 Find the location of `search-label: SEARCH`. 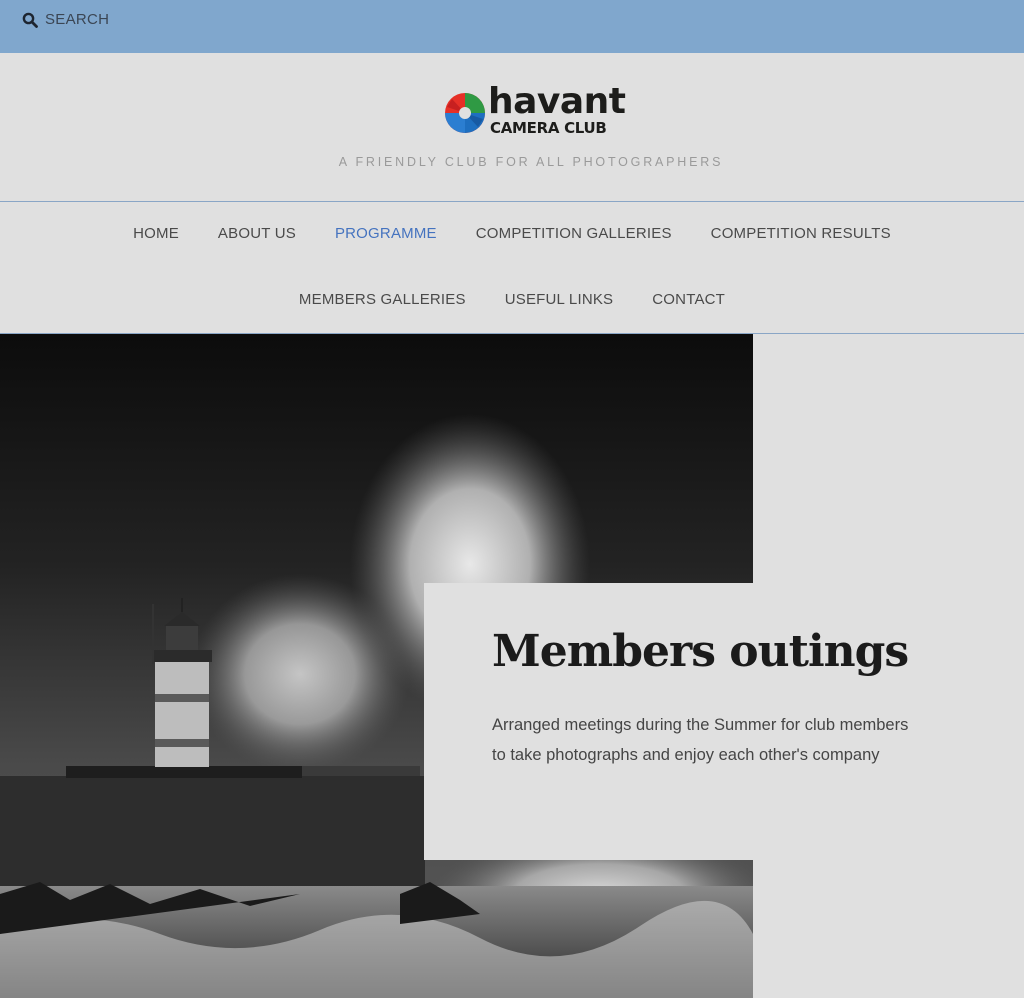

search-label: SEARCH is located at coordinates (77, 19).